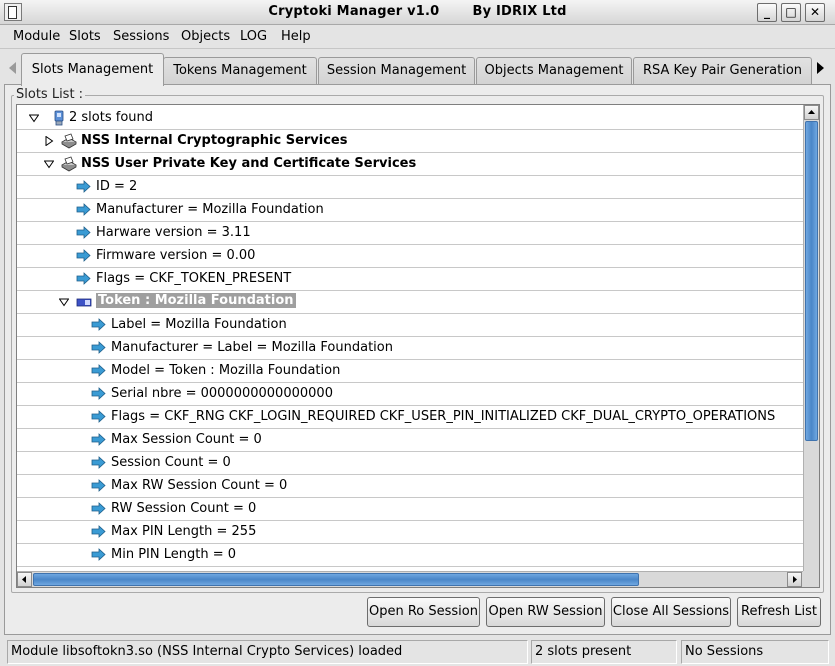 The image size is (835, 666). What do you see at coordinates (410, 233) in the screenshot?
I see `tree-row: Harware version = 3.11` at bounding box center [410, 233].